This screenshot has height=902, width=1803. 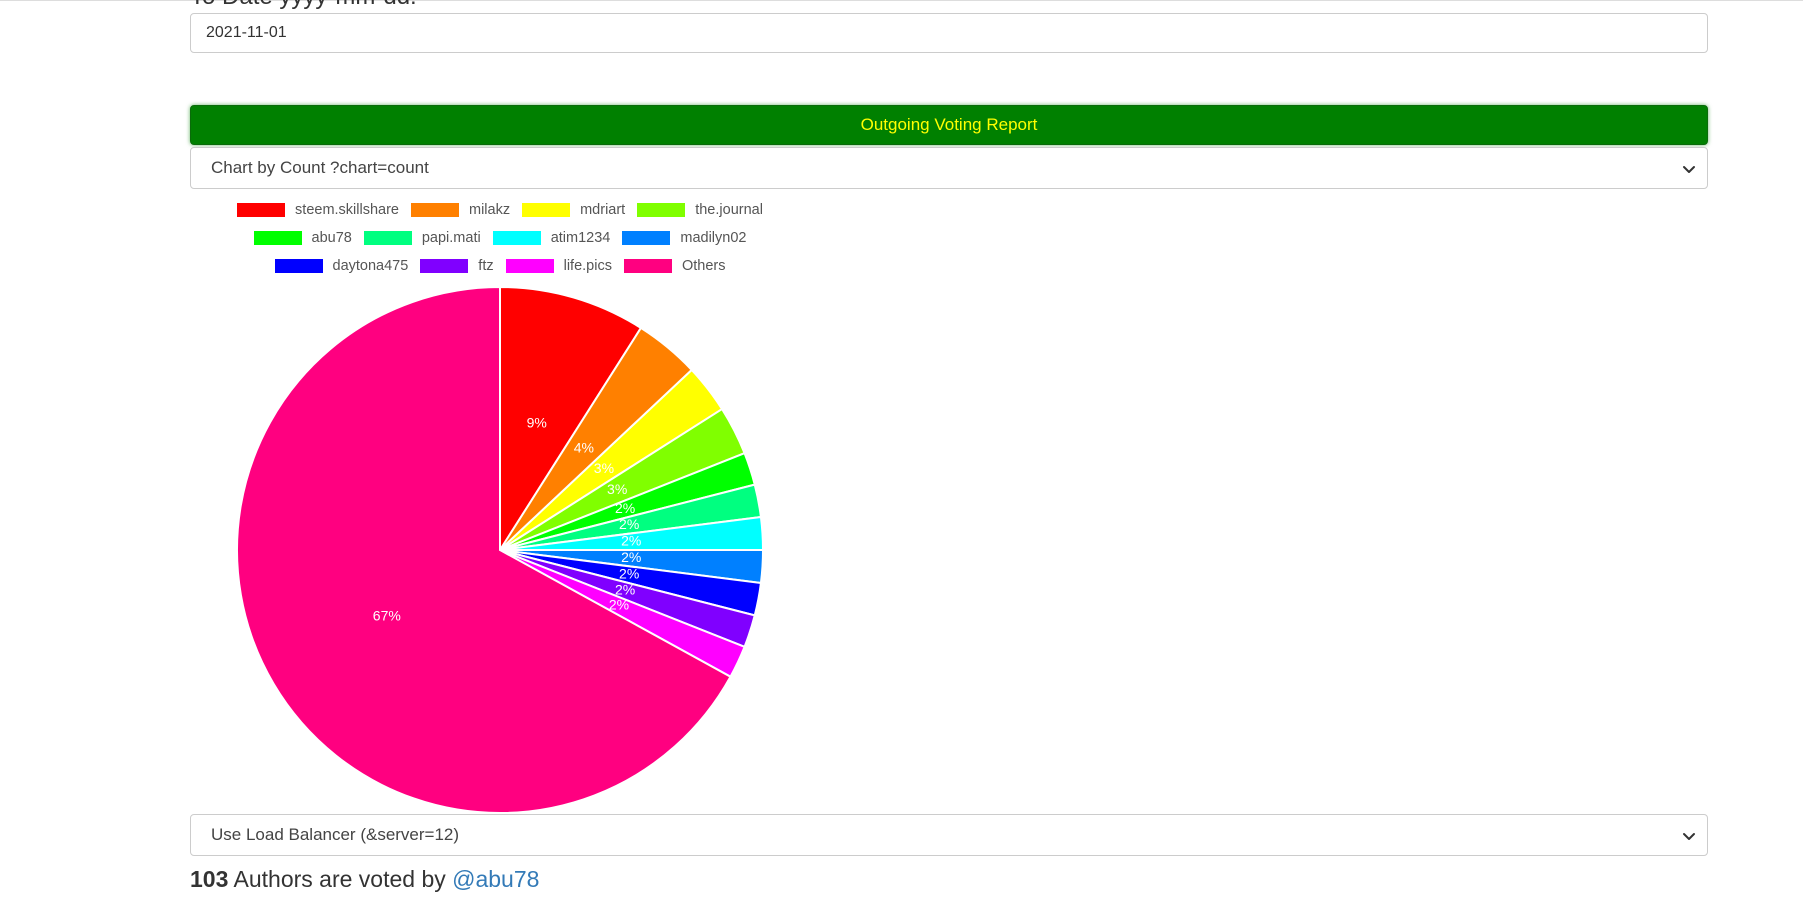 What do you see at coordinates (486, 266) in the screenshot?
I see `legend-label: ftz` at bounding box center [486, 266].